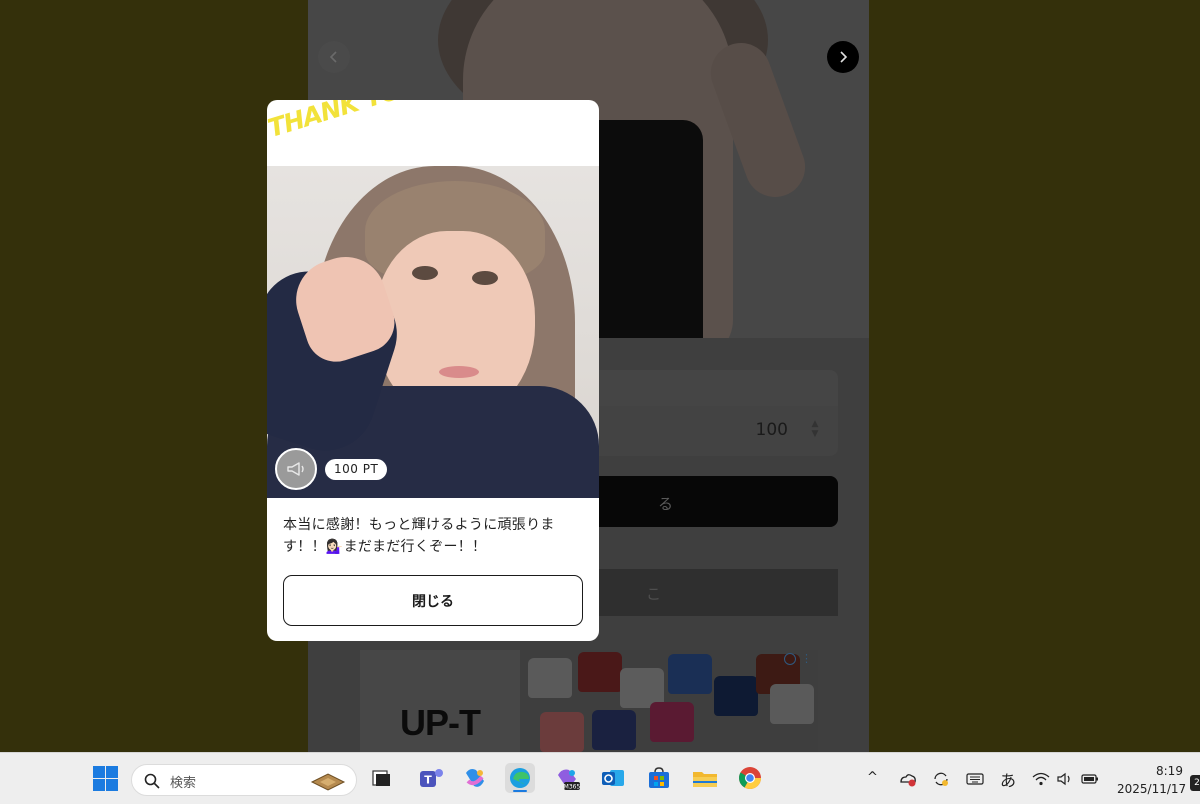 This screenshot has width=1200, height=804. I want to click on search-highlight-icon, so click(328, 782).